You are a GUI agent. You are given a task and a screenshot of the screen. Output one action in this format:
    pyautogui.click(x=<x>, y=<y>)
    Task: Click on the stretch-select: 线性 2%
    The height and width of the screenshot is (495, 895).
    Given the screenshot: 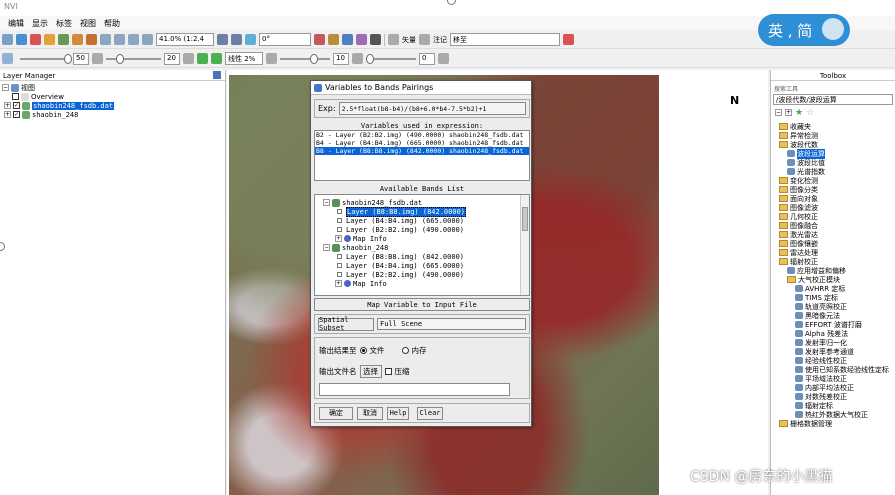 What is the action you would take?
    pyautogui.click(x=244, y=58)
    